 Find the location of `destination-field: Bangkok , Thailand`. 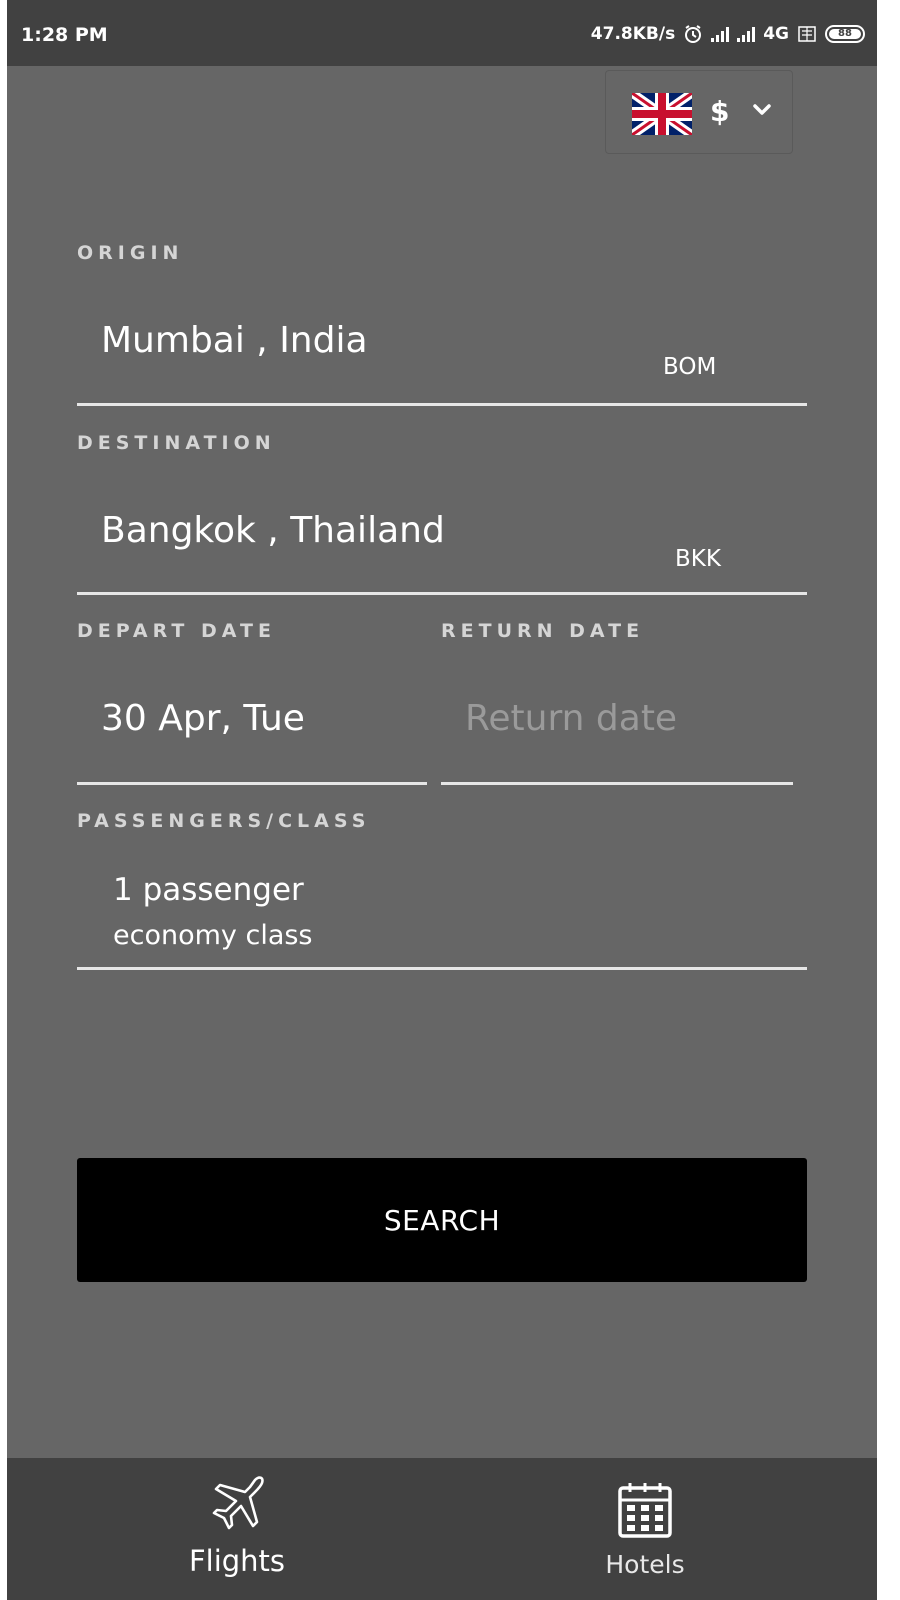

destination-field: Bangkok , Thailand is located at coordinates (273, 530).